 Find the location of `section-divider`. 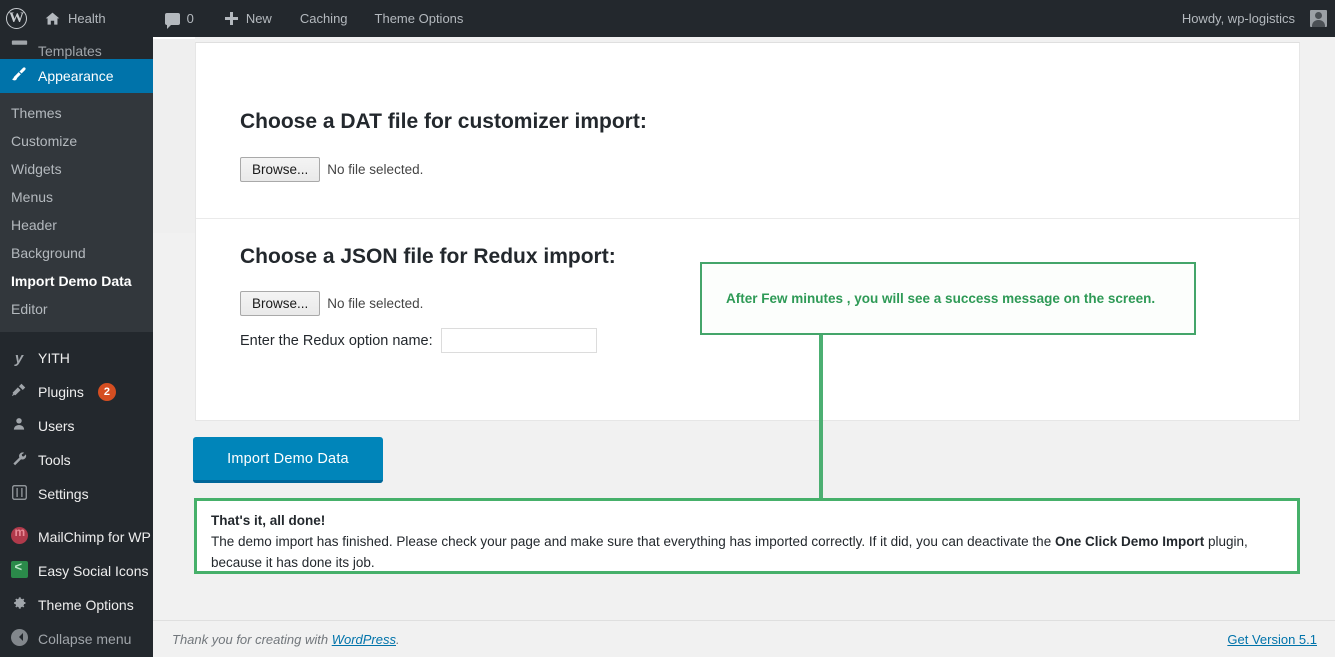

section-divider is located at coordinates (747, 218).